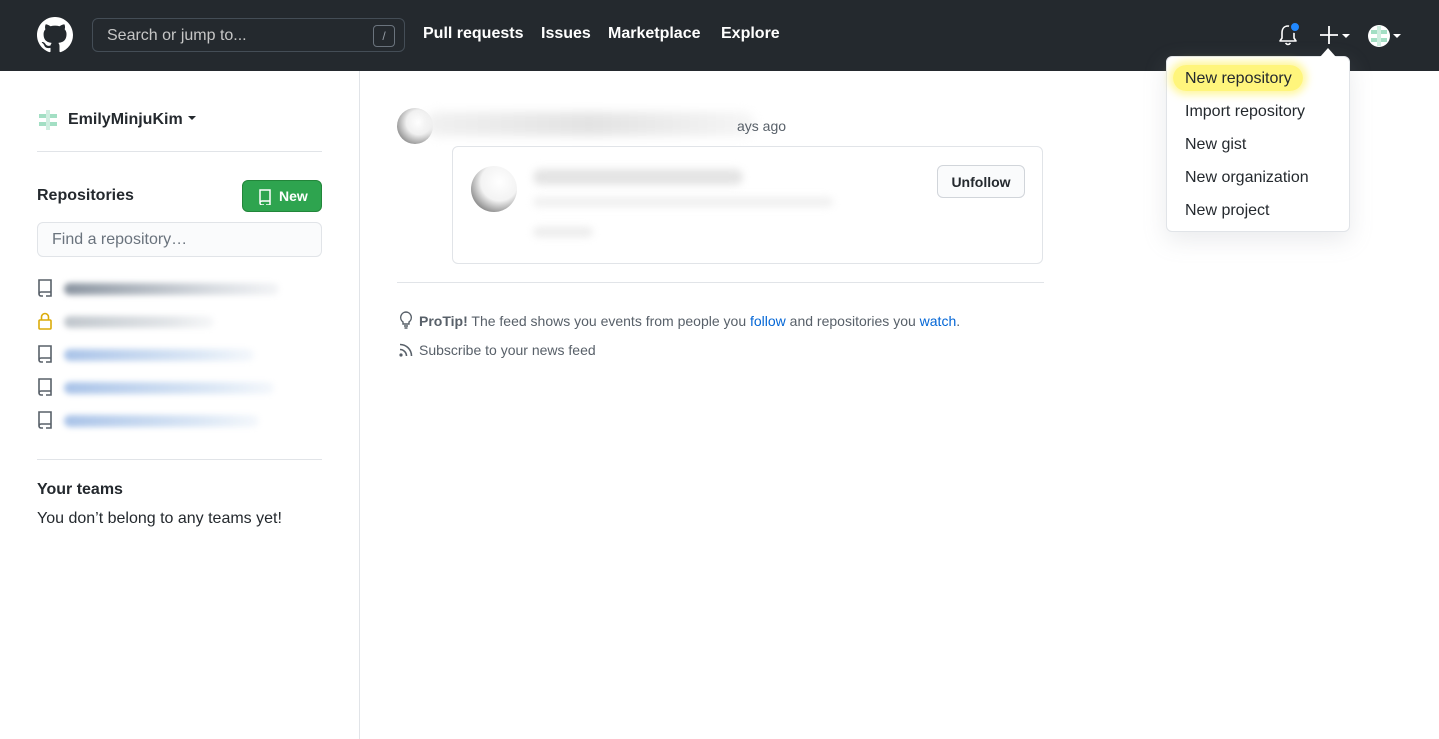 Image resolution: width=1439 pixels, height=739 pixels. I want to click on search-input: Search or jump to... /, so click(248, 35).